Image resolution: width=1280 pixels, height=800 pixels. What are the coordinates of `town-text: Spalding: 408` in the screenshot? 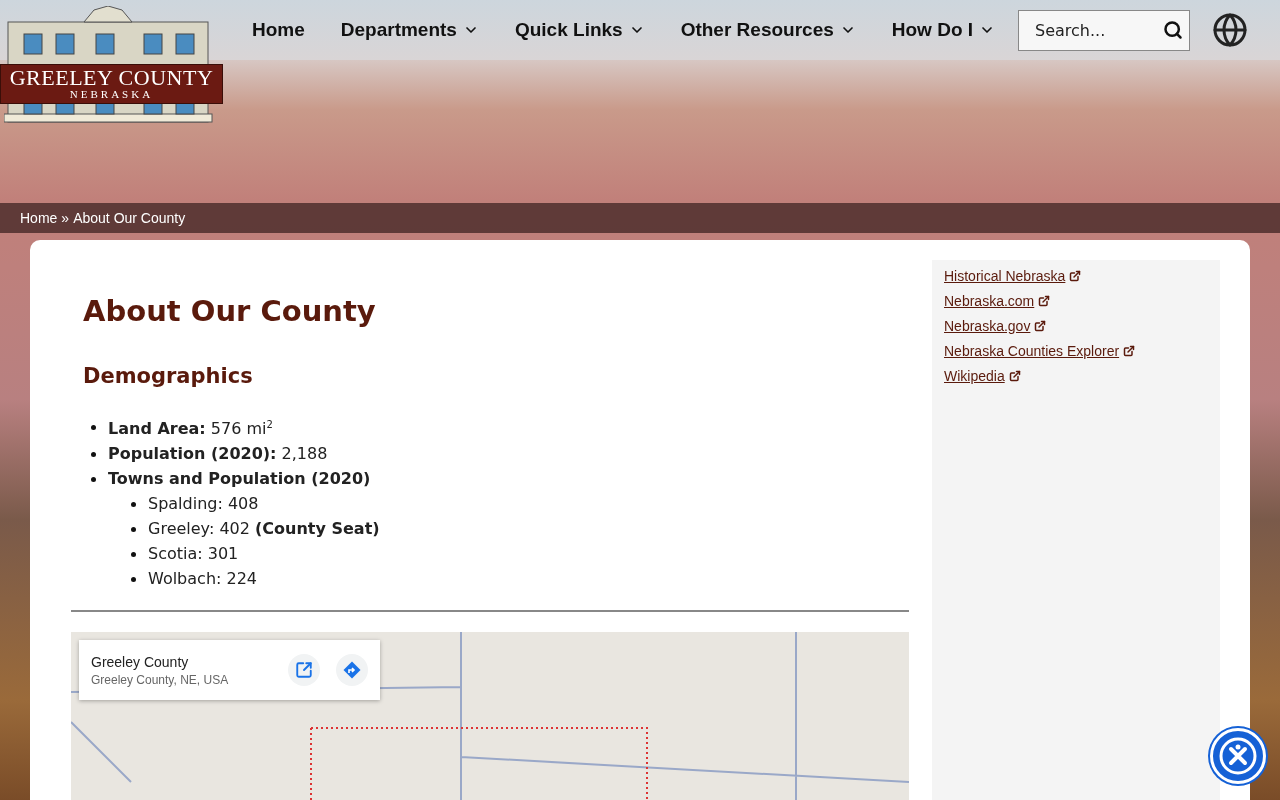 It's located at (203, 504).